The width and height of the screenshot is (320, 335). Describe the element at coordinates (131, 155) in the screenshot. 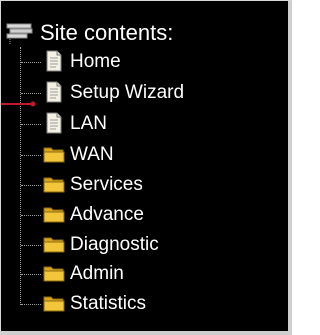

I see `tree-item-wan: WAN` at that location.